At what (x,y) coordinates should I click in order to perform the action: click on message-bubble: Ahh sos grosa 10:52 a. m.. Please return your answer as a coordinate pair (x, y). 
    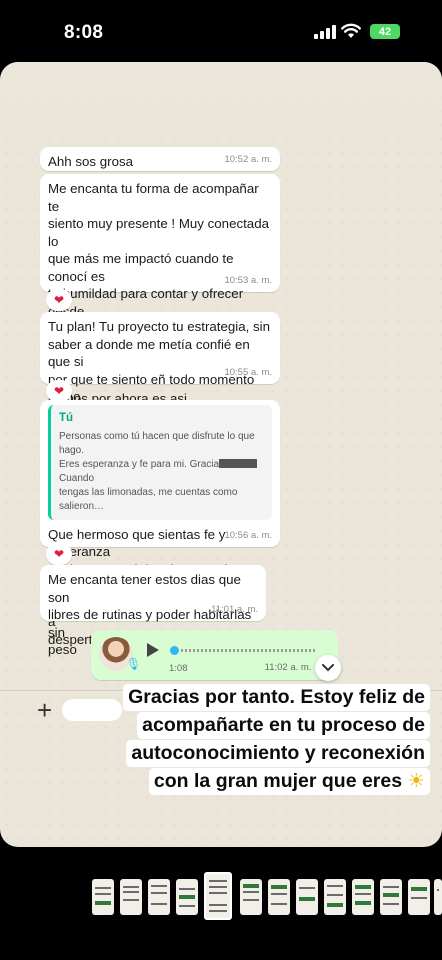
    Looking at the image, I should click on (160, 159).